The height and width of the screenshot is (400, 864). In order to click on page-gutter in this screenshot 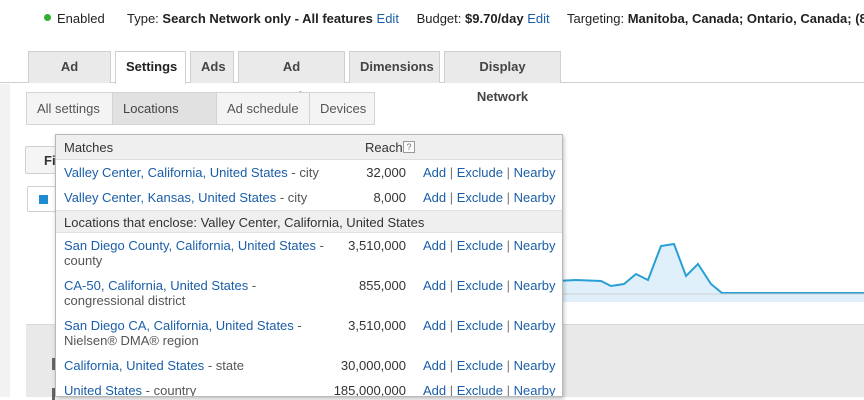, I will do `click(5, 240)`.